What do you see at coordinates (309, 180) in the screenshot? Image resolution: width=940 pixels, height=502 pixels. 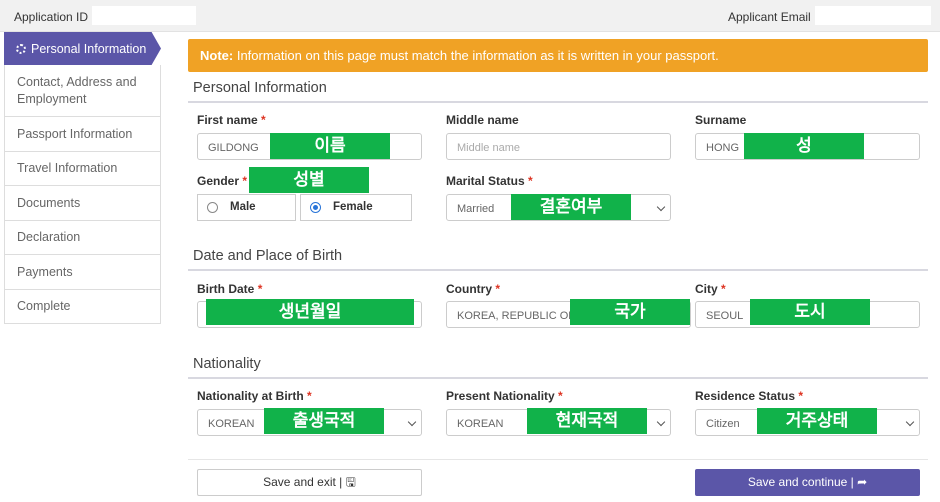 I see `gender-overlay: 성별` at bounding box center [309, 180].